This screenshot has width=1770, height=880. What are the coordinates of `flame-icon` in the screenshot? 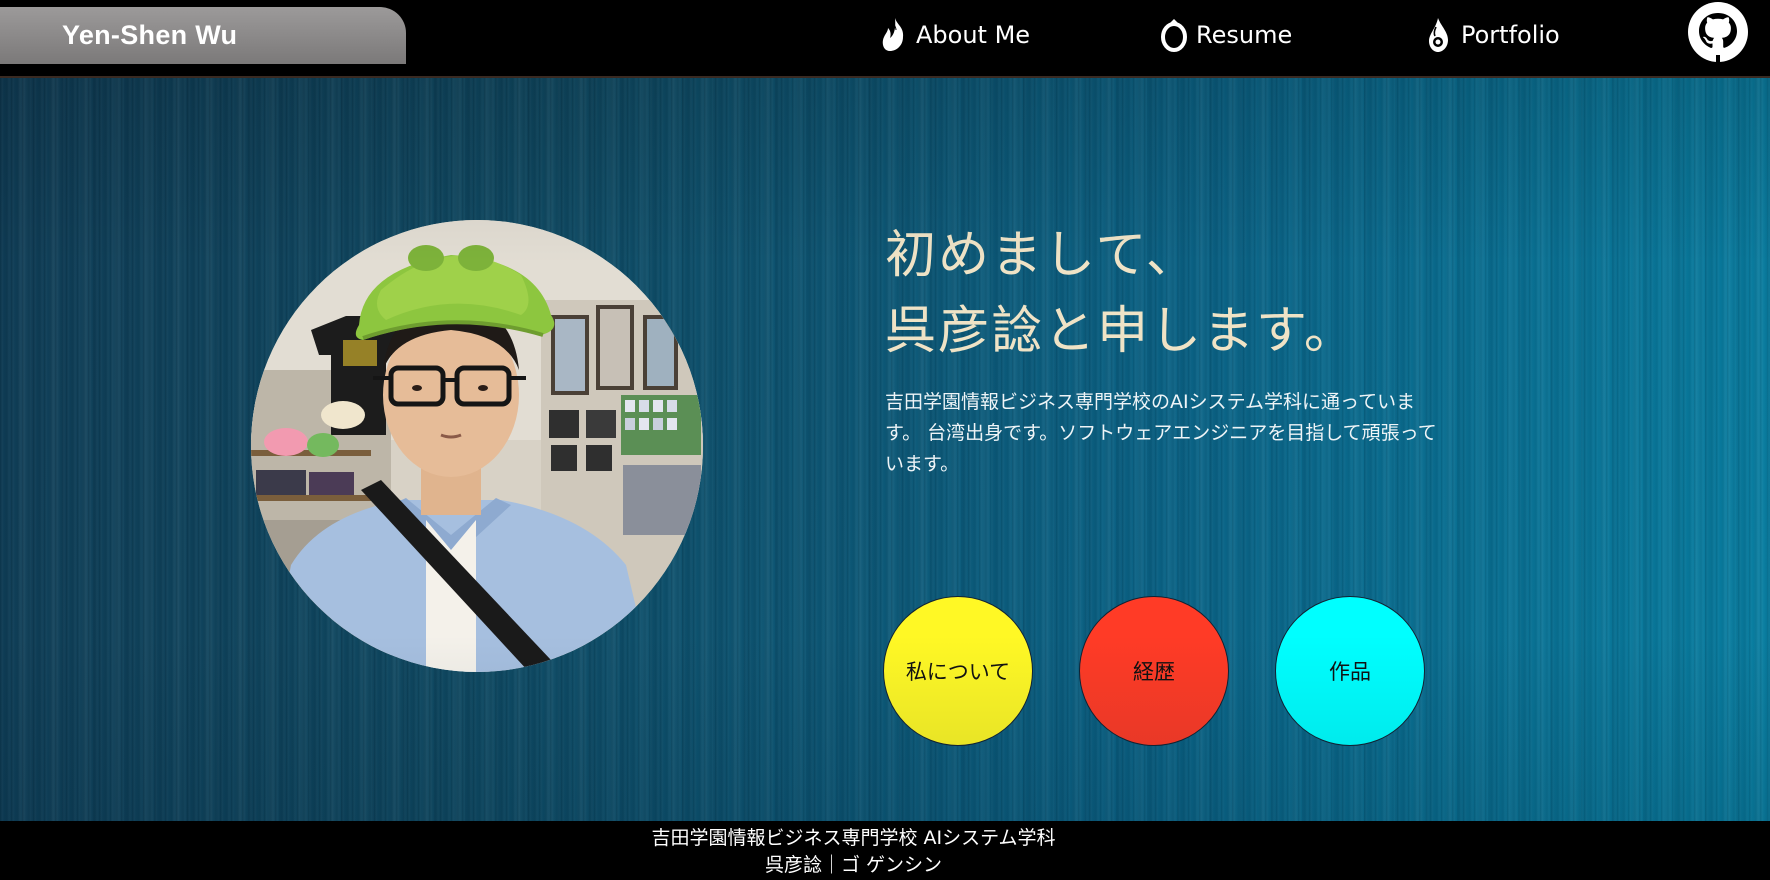 It's located at (893, 34).